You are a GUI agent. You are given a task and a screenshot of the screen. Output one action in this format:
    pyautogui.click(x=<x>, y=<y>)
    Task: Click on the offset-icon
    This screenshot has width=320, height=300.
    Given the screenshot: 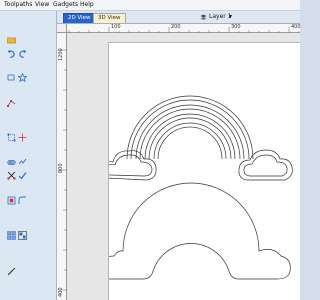 What is the action you would take?
    pyautogui.click(x=11, y=200)
    